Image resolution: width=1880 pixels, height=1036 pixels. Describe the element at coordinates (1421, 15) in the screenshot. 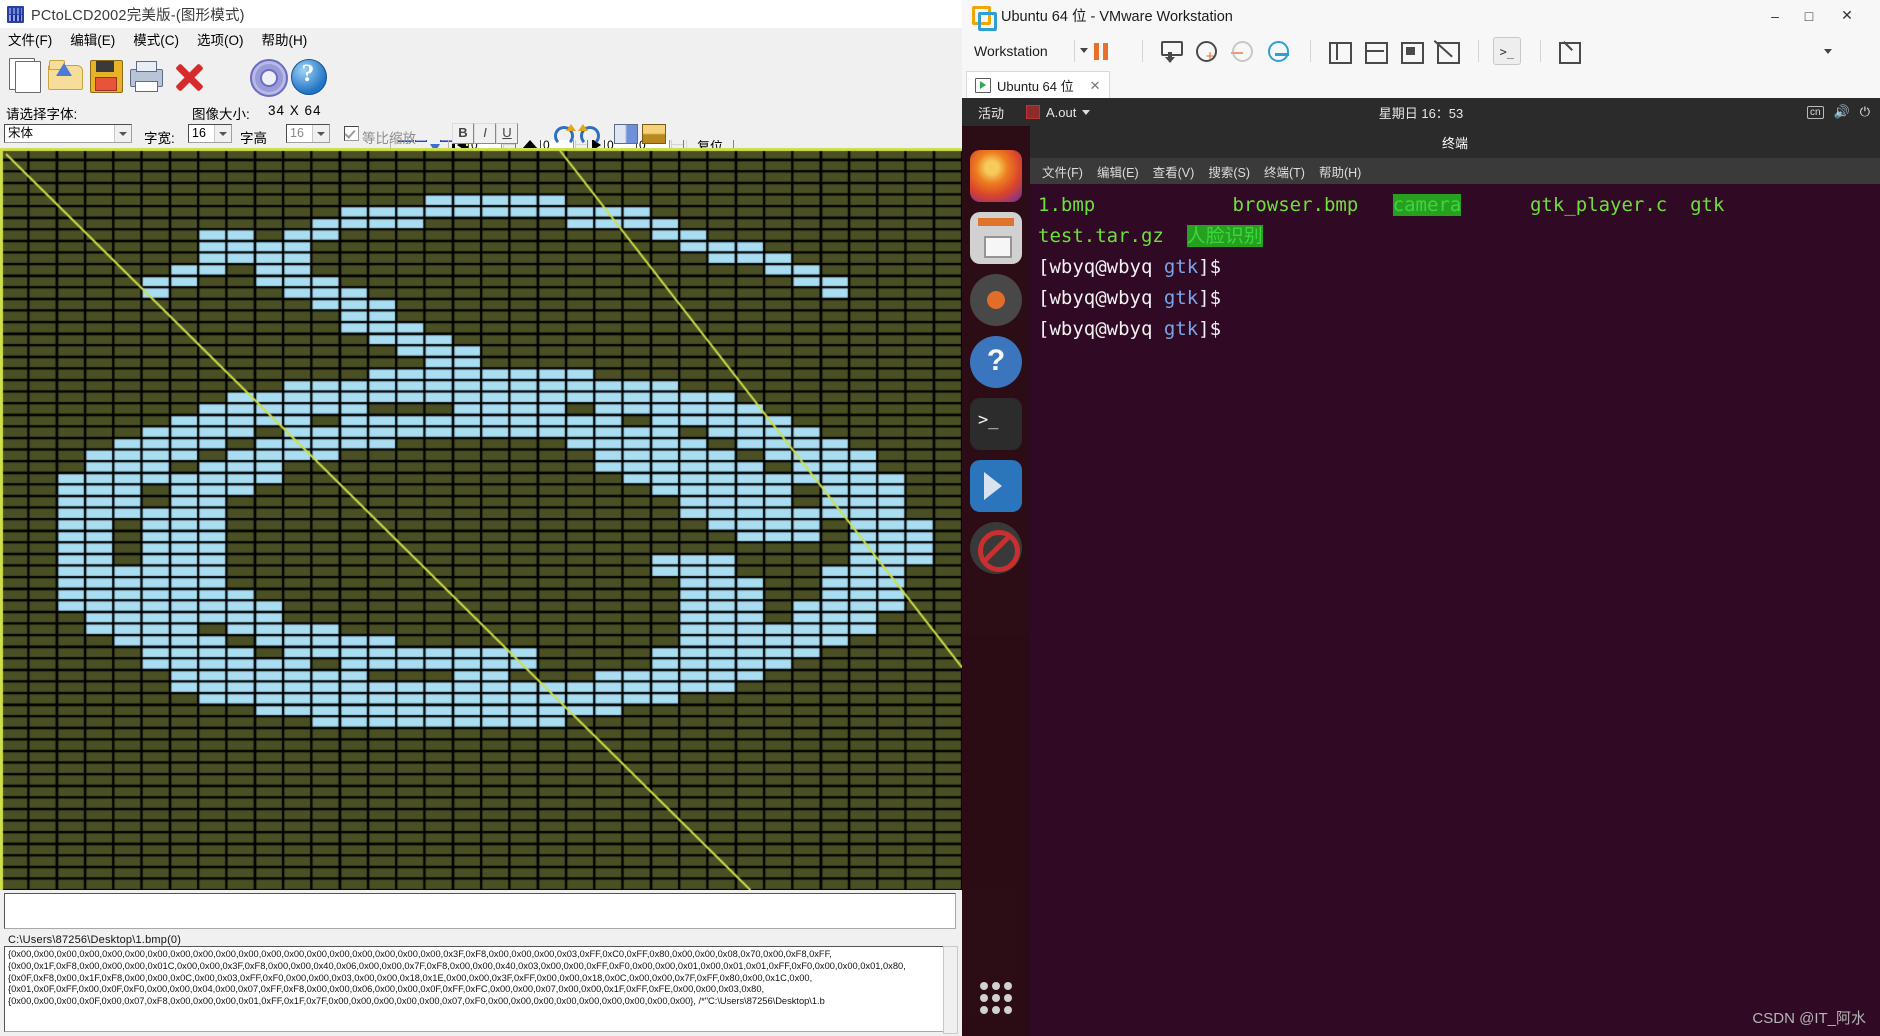

I see `vmware-titlebar: Ubuntu 64 位 - VMware Workstation – □ ✕` at that location.